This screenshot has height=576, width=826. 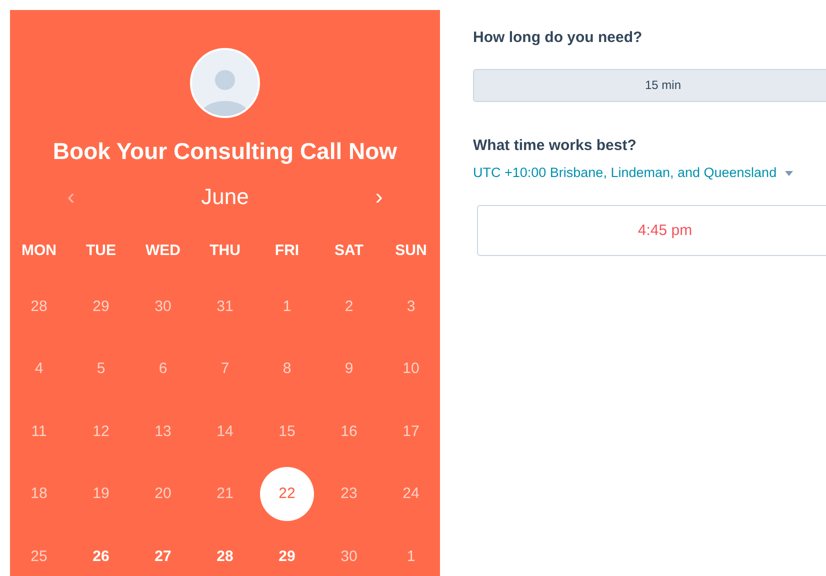 I want to click on calendar-day: 16, so click(x=349, y=432).